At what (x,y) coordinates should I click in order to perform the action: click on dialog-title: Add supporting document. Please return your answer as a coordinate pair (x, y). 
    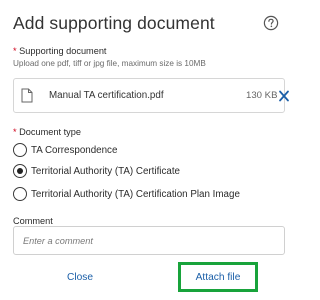
    Looking at the image, I should click on (114, 23).